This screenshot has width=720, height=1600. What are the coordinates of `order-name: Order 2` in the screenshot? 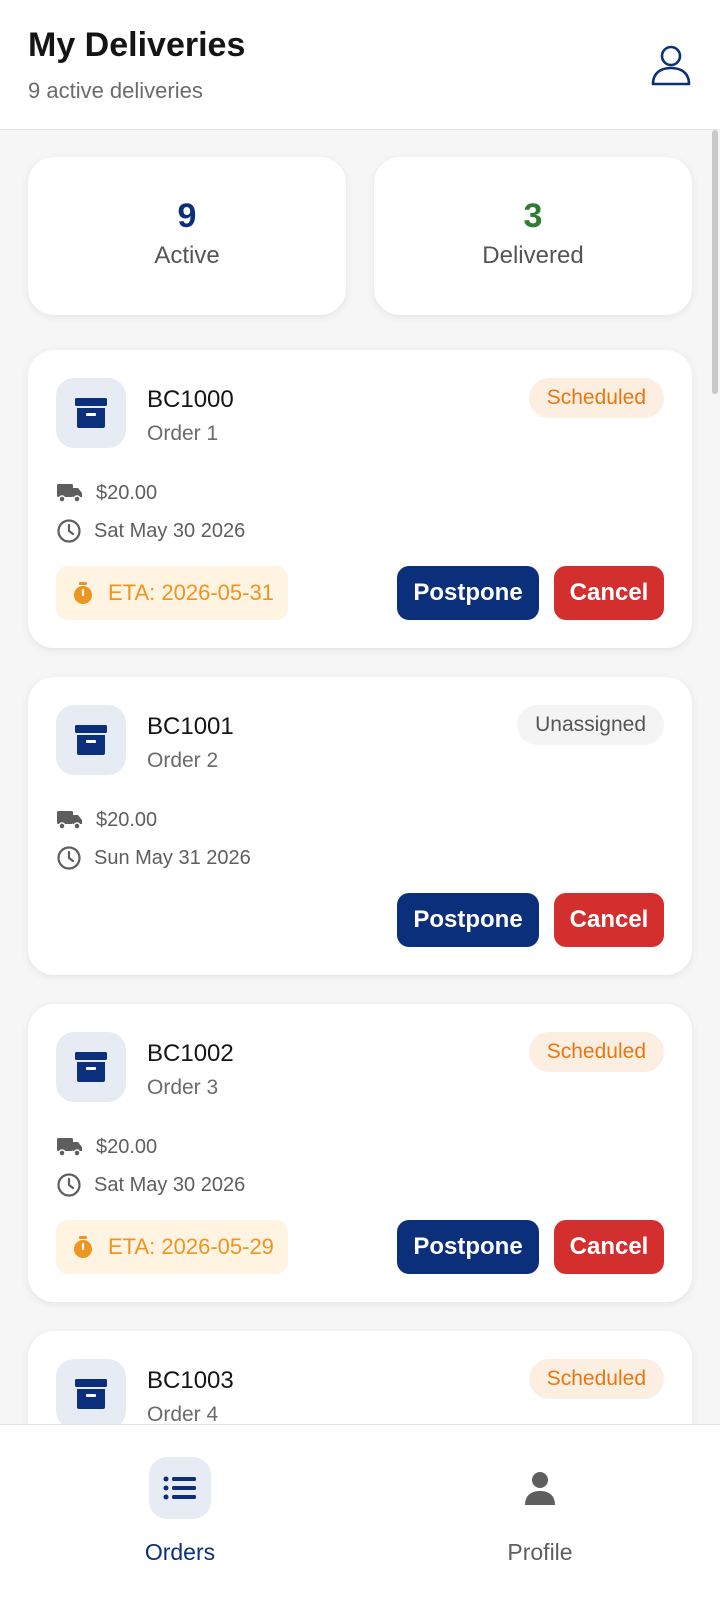 It's located at (183, 760).